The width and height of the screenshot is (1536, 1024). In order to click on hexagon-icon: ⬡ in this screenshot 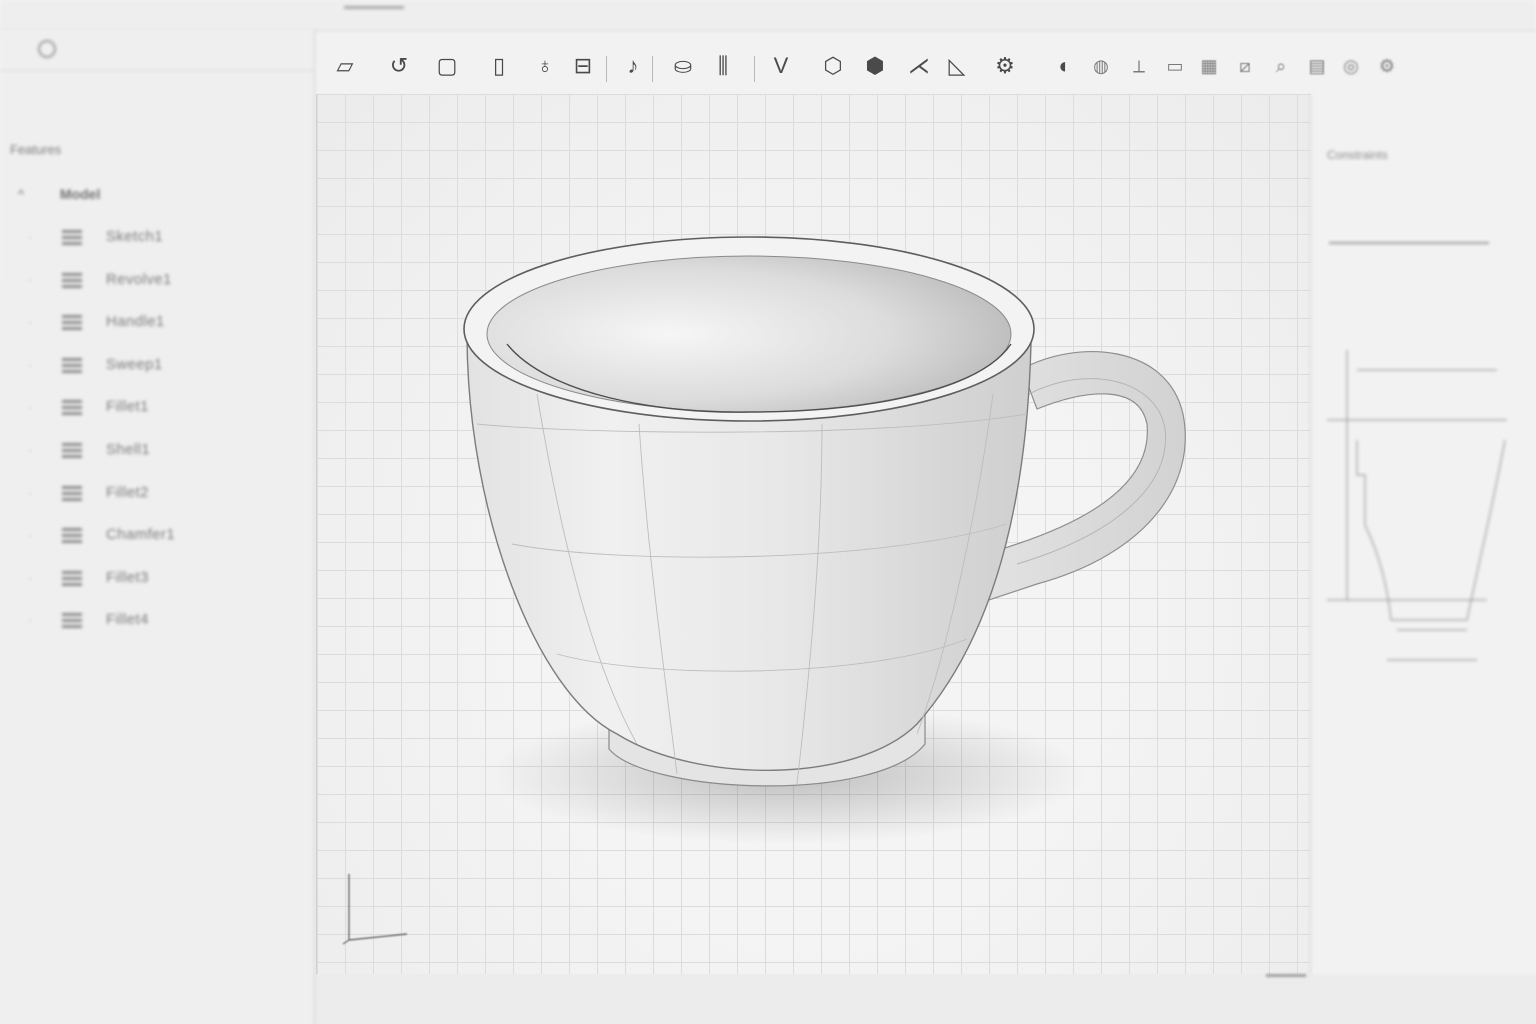, I will do `click(833, 66)`.